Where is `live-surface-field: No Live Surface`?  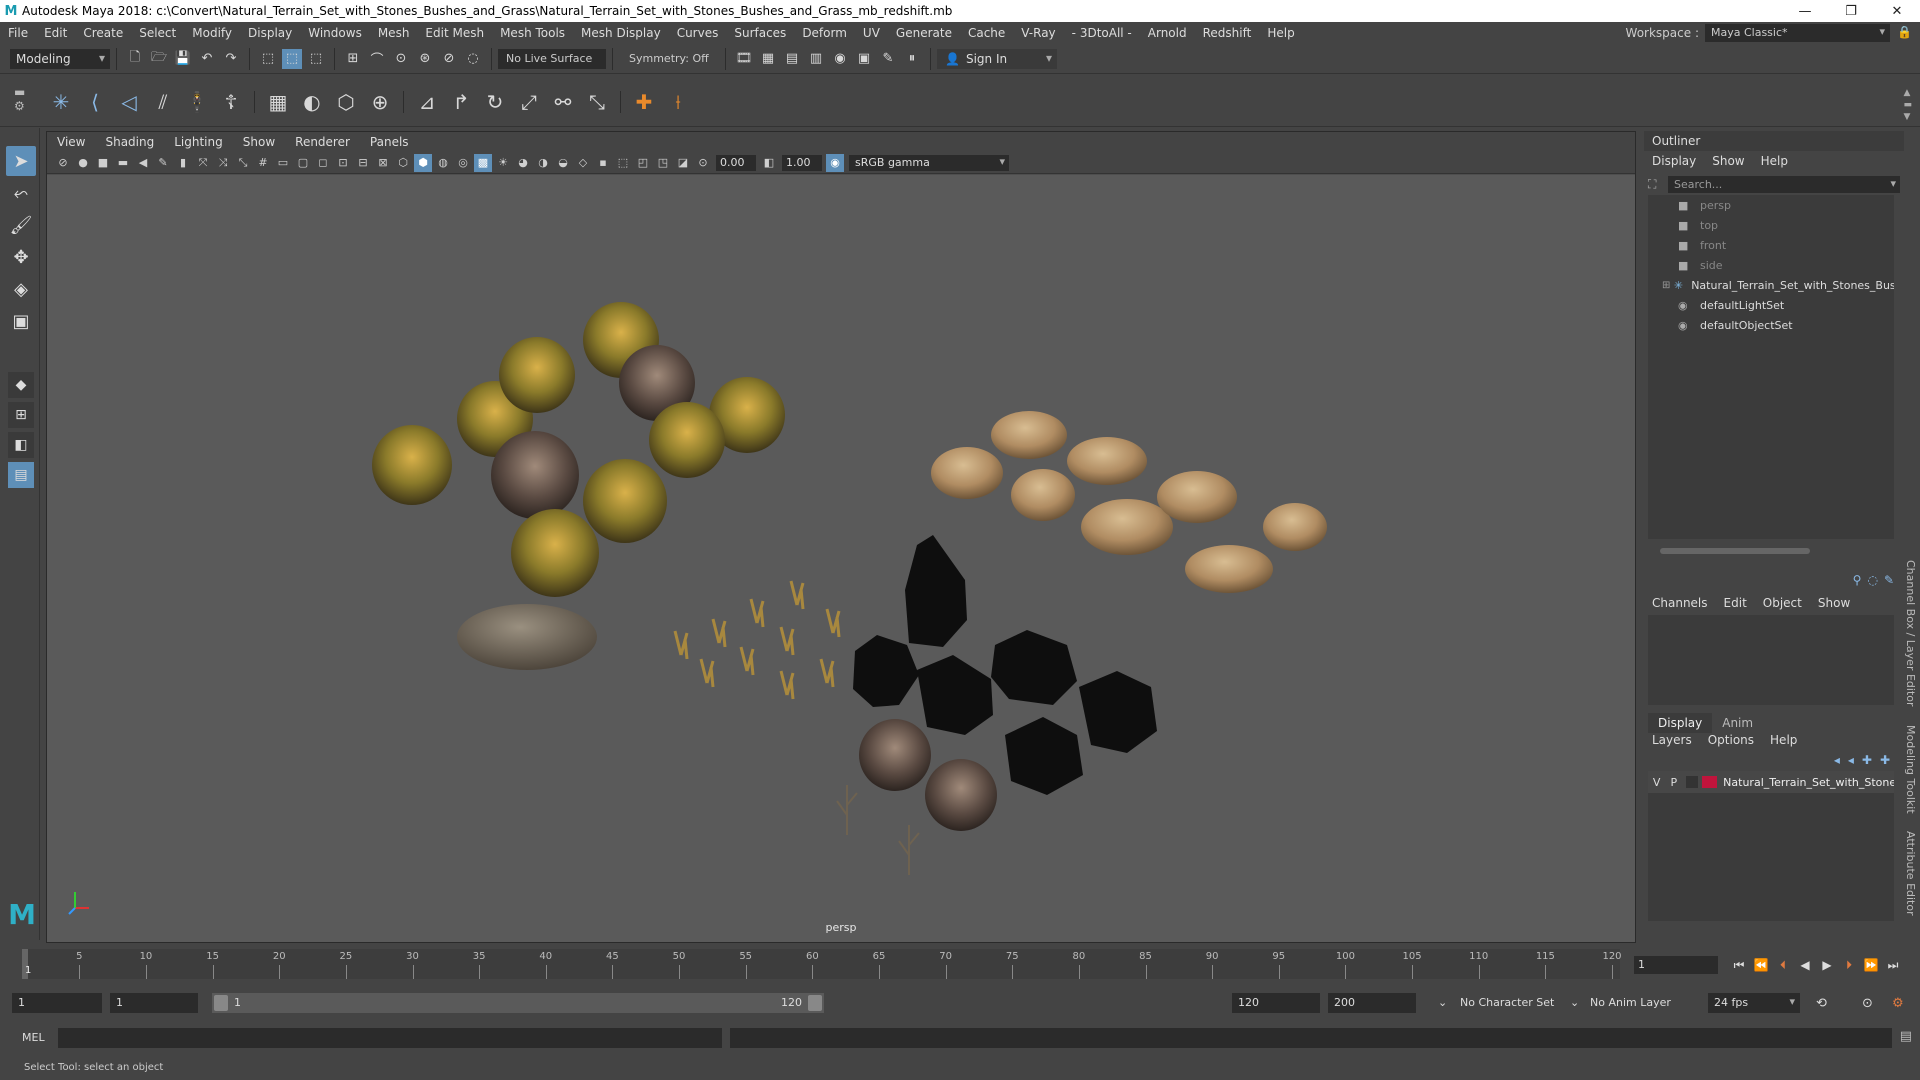
live-surface-field: No Live Surface is located at coordinates (552, 58).